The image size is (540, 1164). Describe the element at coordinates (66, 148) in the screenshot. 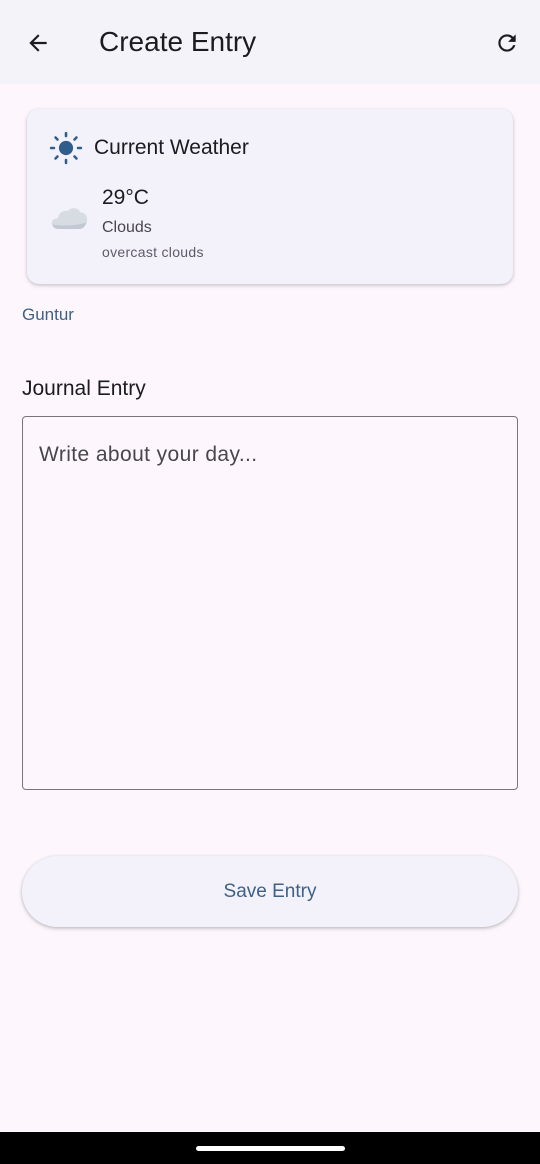

I see `sun-icon` at that location.